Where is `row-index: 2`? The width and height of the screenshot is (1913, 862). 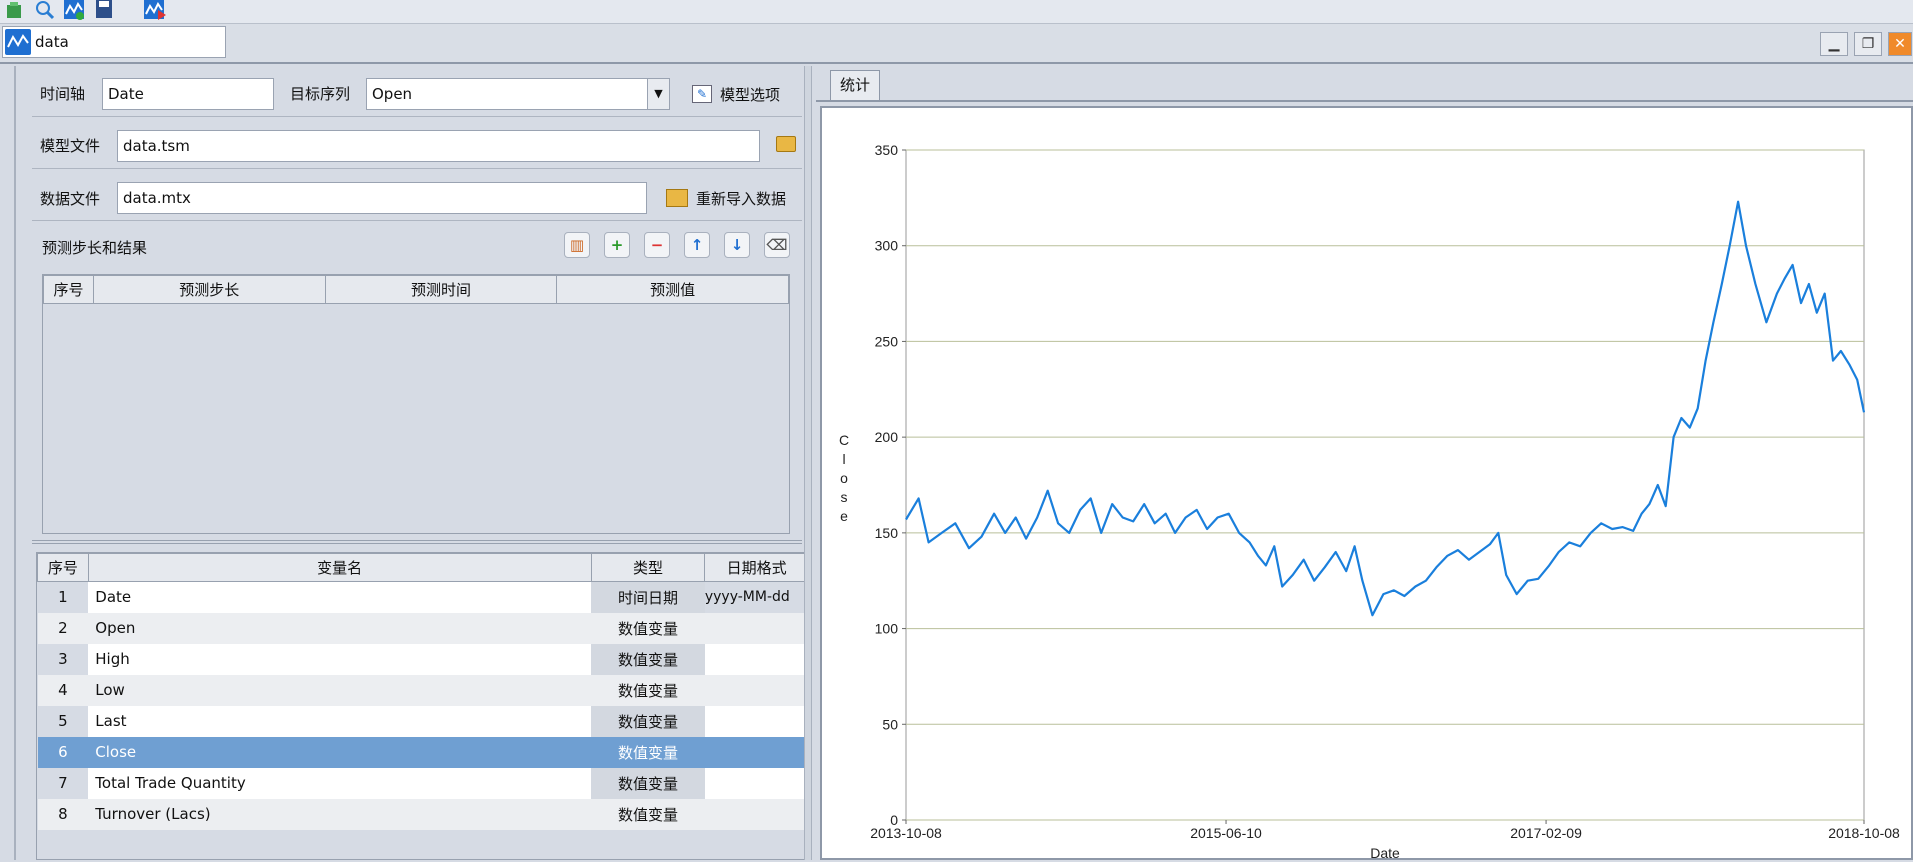
row-index: 2 is located at coordinates (63, 628).